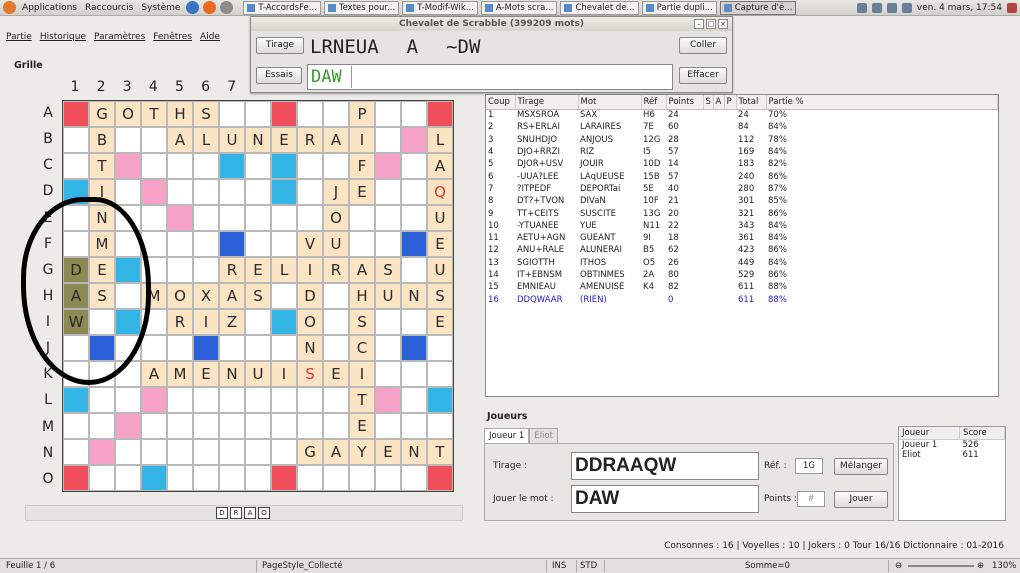 Image resolution: width=1020 pixels, height=573 pixels. I want to click on network-icon, so click(861, 7).